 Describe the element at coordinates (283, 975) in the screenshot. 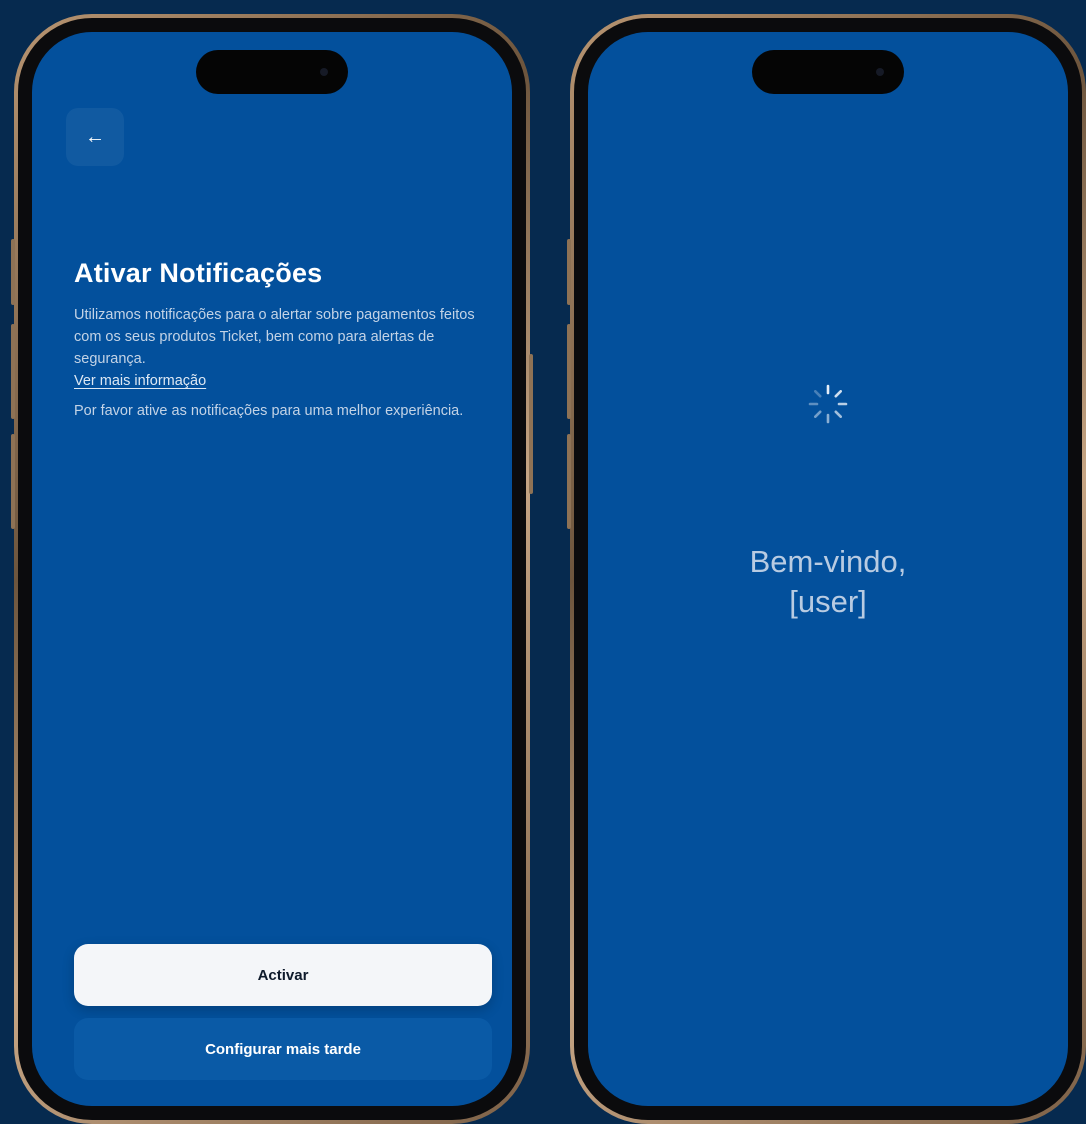

I see `activate-button: Activar` at that location.